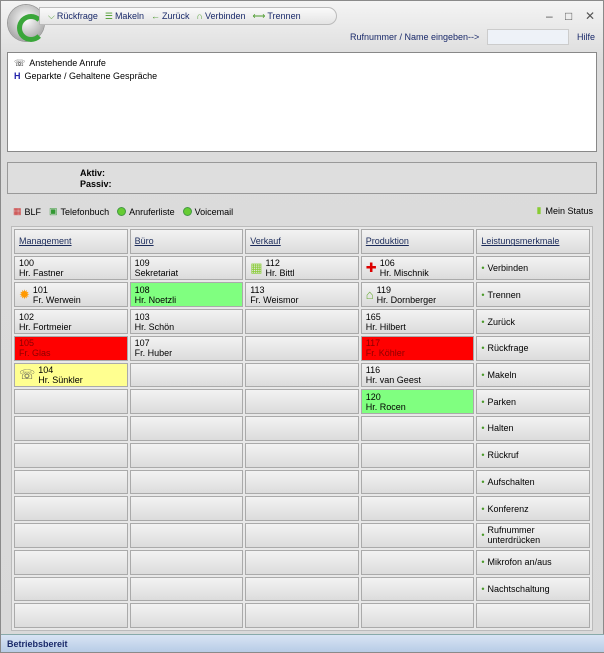 The image size is (604, 653). What do you see at coordinates (225, 16) in the screenshot?
I see `toolbar-label: Verbinden` at bounding box center [225, 16].